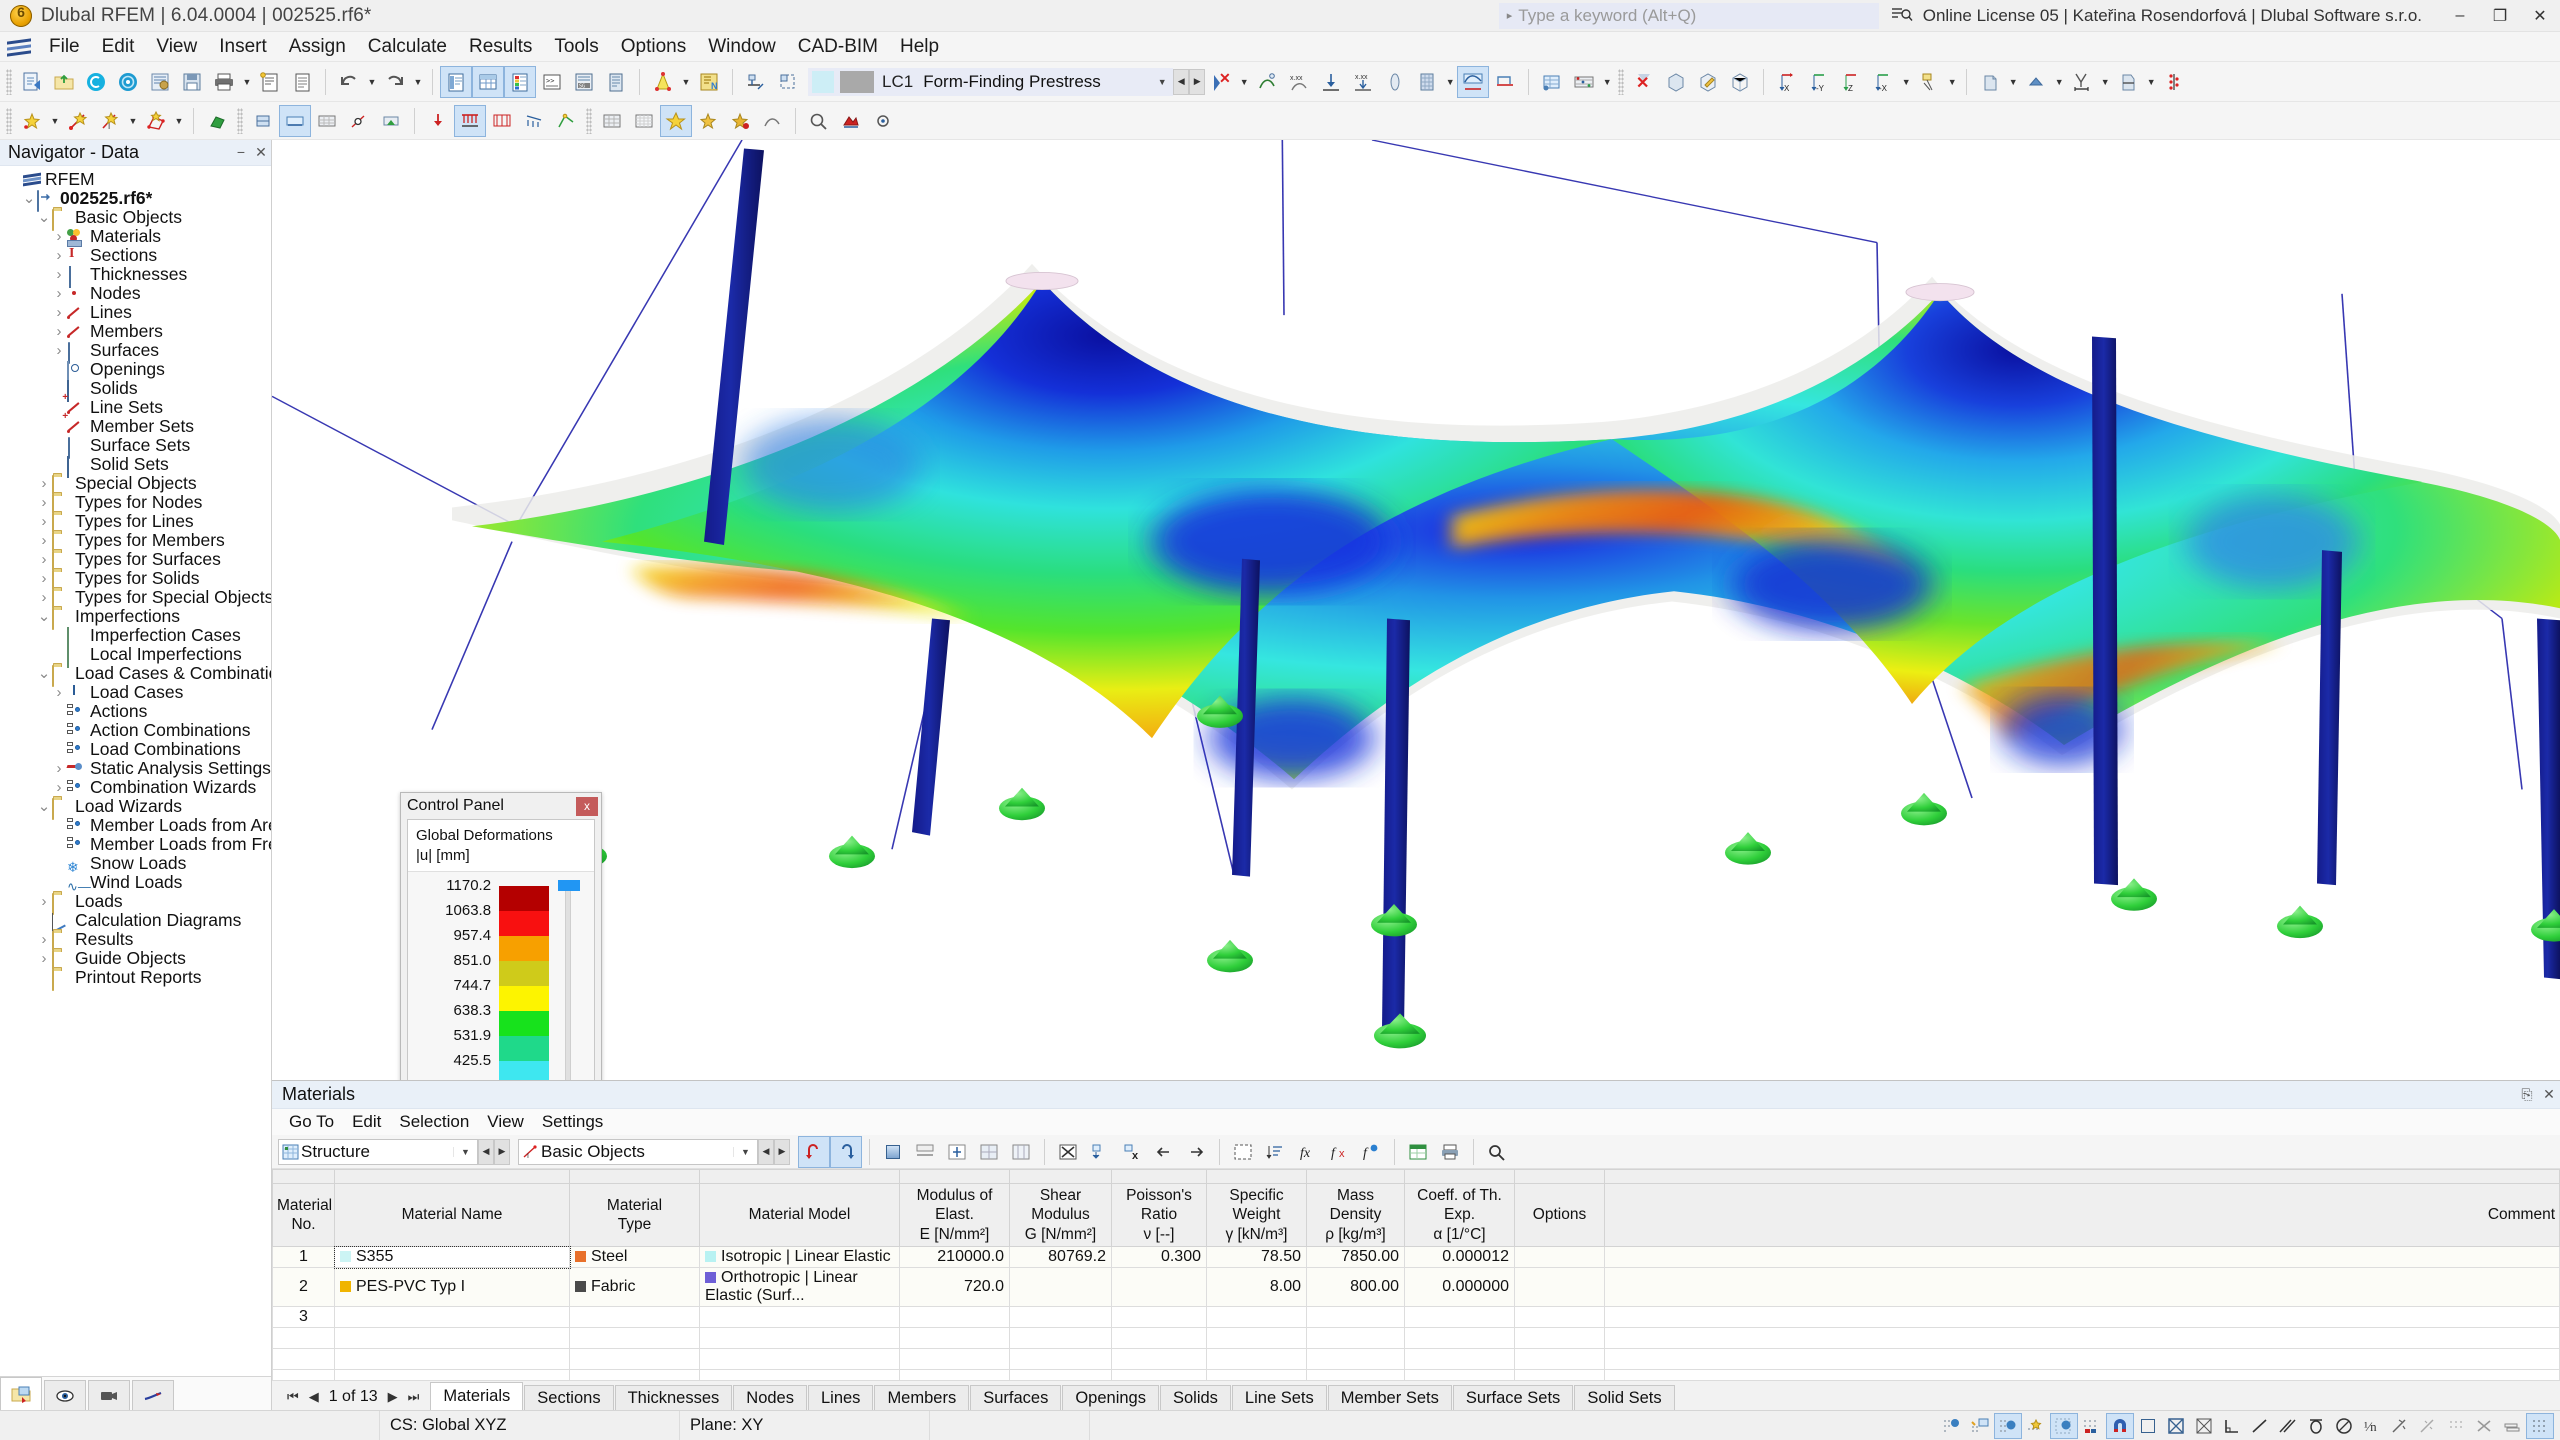 This screenshot has height=1440, width=2560. What do you see at coordinates (1016, 1397) in the screenshot?
I see `table-tab-surfaces: Surfaces` at bounding box center [1016, 1397].